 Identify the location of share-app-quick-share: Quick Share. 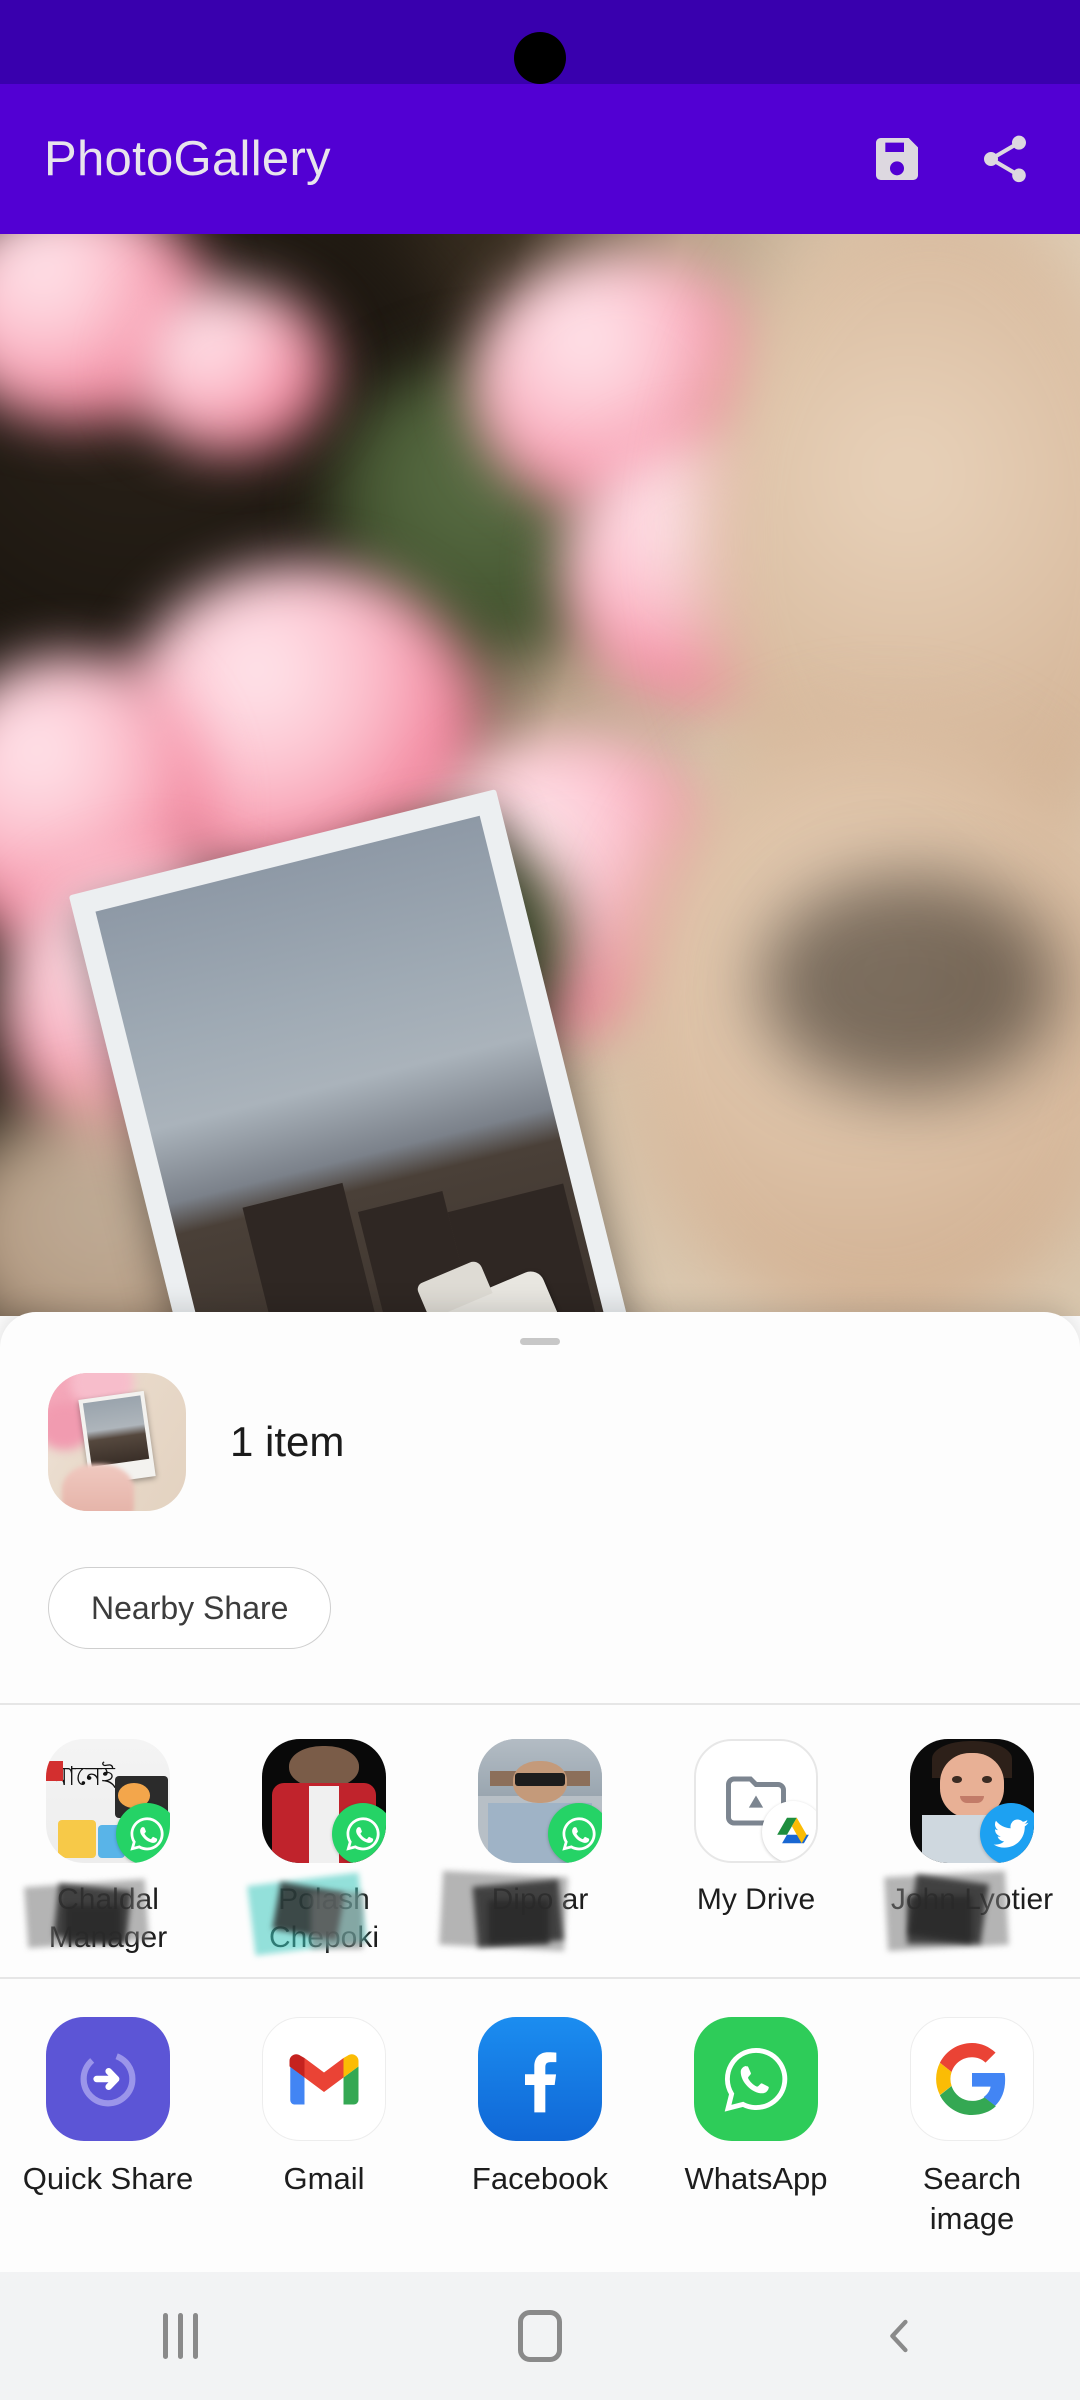
(108, 2127).